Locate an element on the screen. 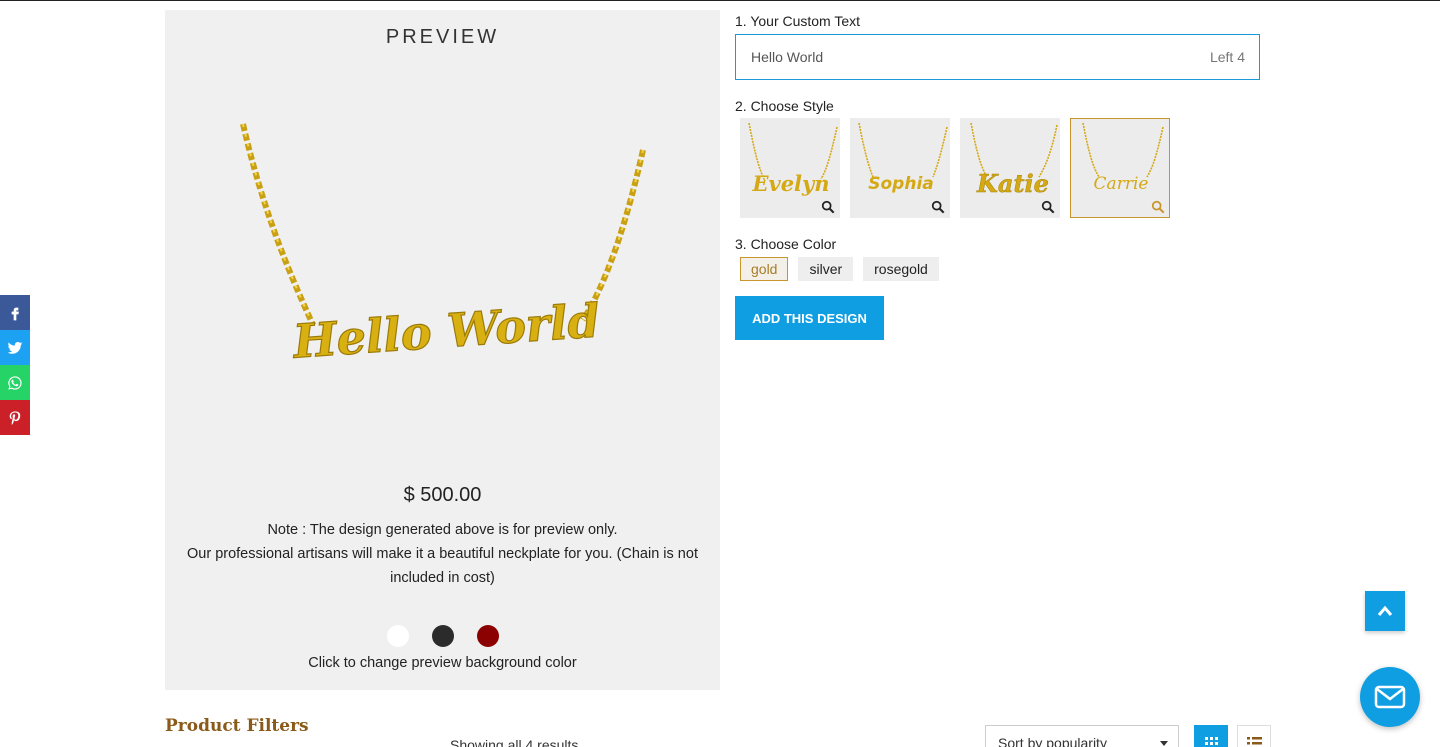 This screenshot has height=747, width=1440. contact-mail-button is located at coordinates (1390, 697).